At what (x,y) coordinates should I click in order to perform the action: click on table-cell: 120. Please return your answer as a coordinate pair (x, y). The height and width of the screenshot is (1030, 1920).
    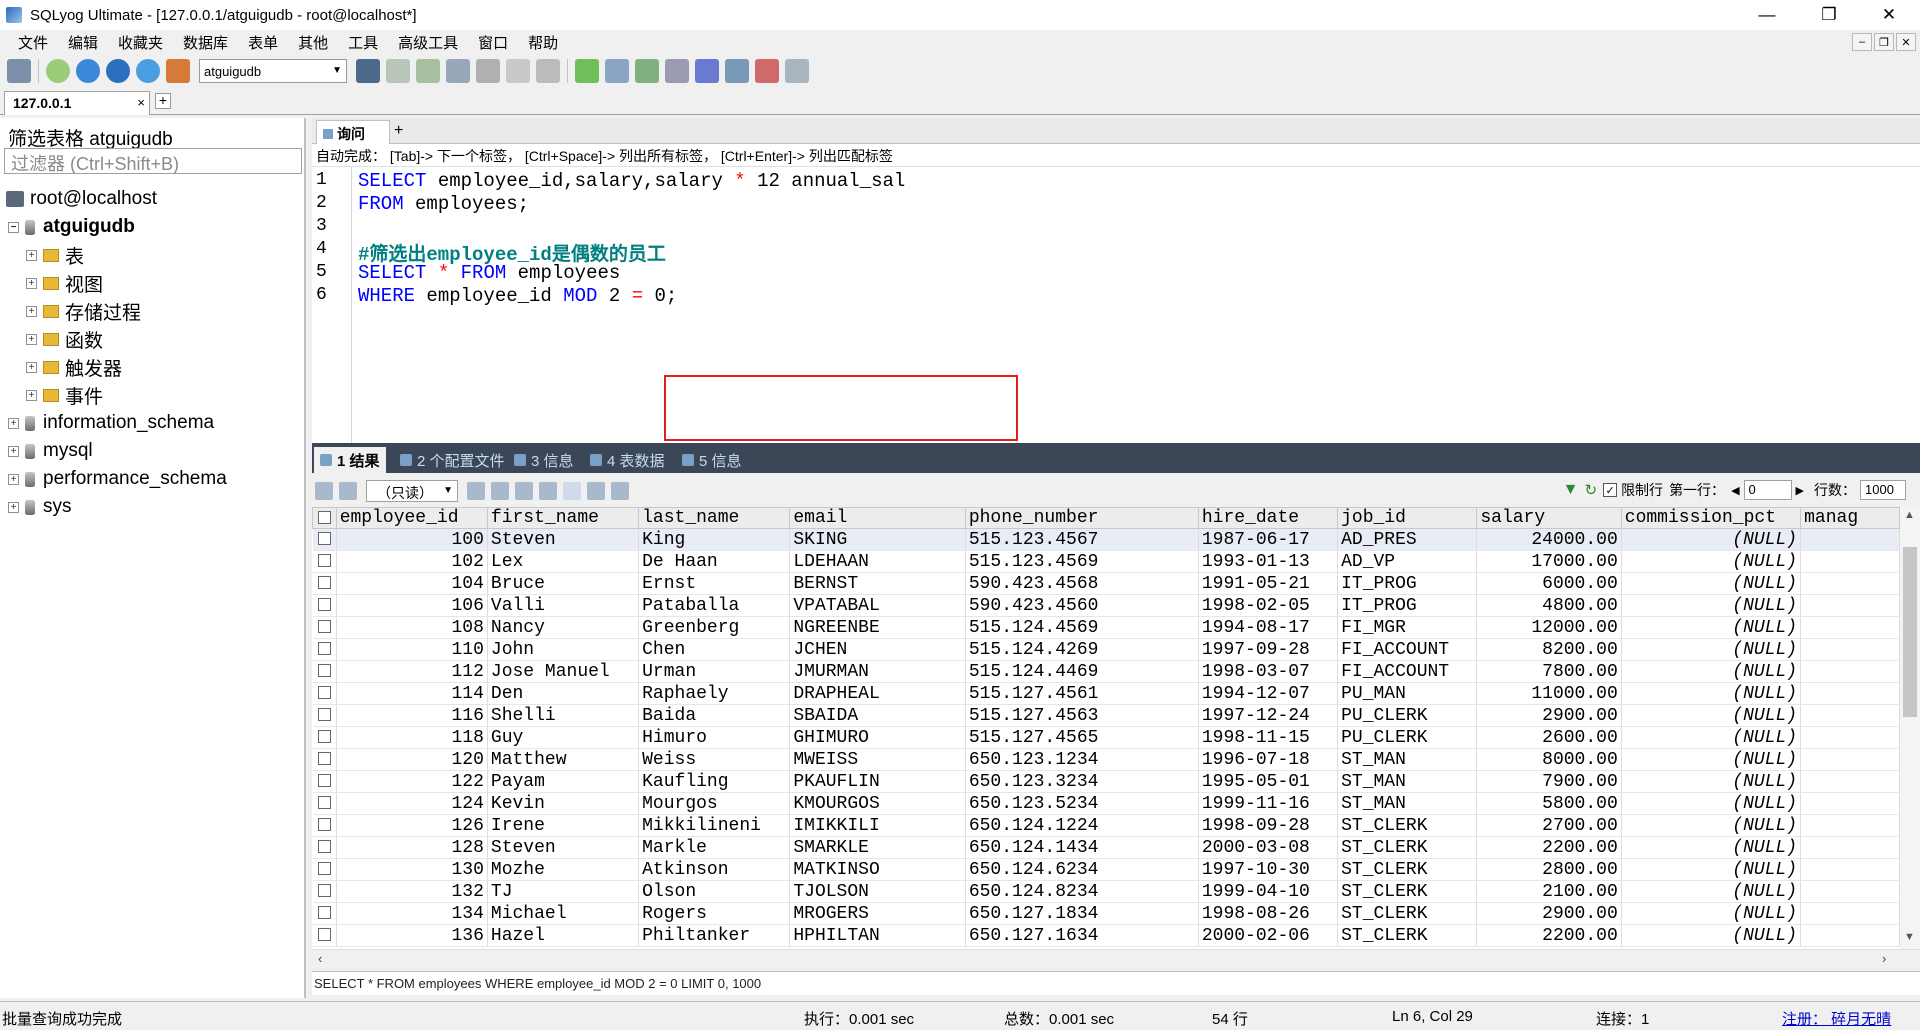
    Looking at the image, I should click on (412, 759).